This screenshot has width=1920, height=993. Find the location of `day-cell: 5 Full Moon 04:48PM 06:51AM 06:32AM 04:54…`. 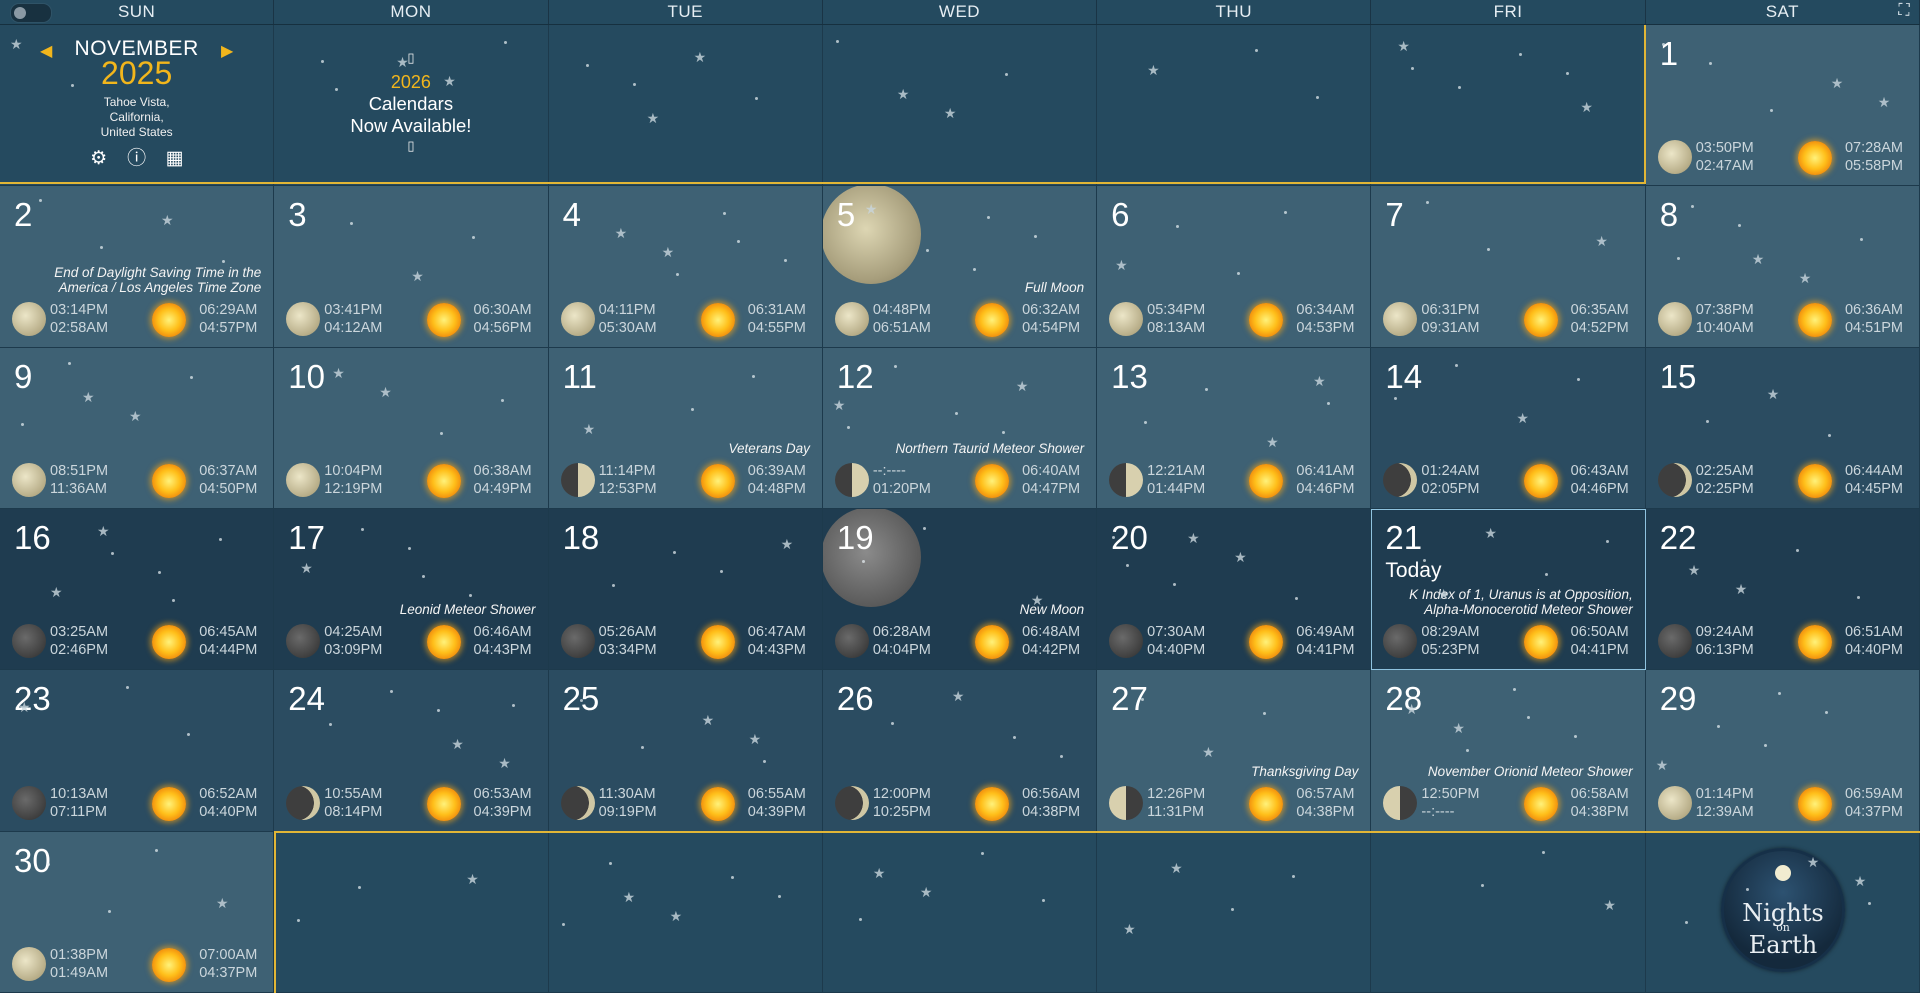

day-cell: 5 Full Moon 04:48PM 06:51AM 06:32AM 04:54… is located at coordinates (960, 267).